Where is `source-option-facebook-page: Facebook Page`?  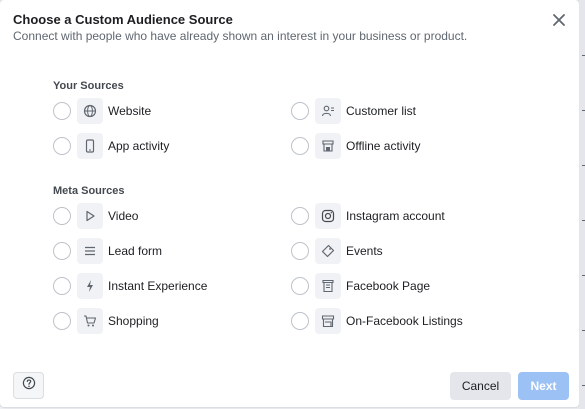 source-option-facebook-page: Facebook Page is located at coordinates (360, 285).